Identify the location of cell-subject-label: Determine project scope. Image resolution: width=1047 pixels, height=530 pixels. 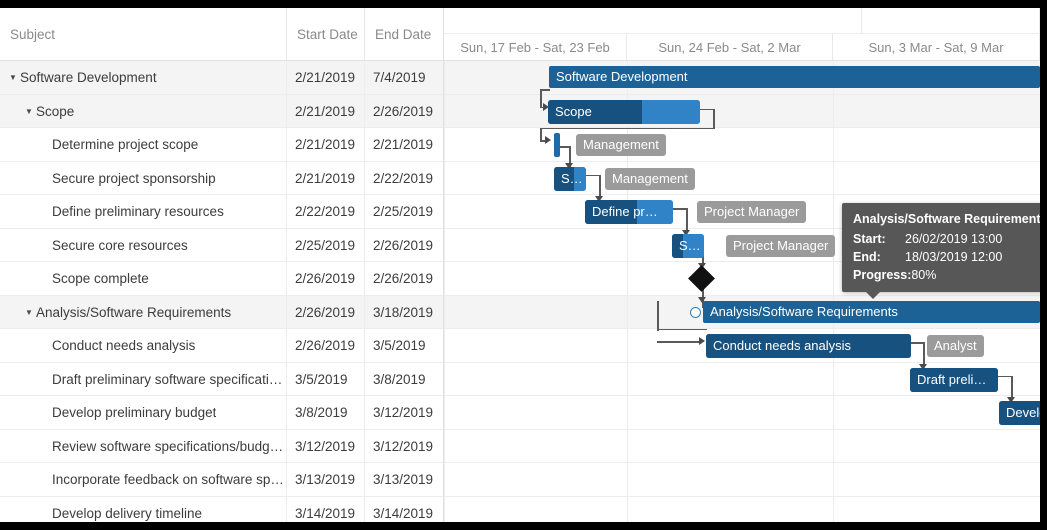
(125, 144).